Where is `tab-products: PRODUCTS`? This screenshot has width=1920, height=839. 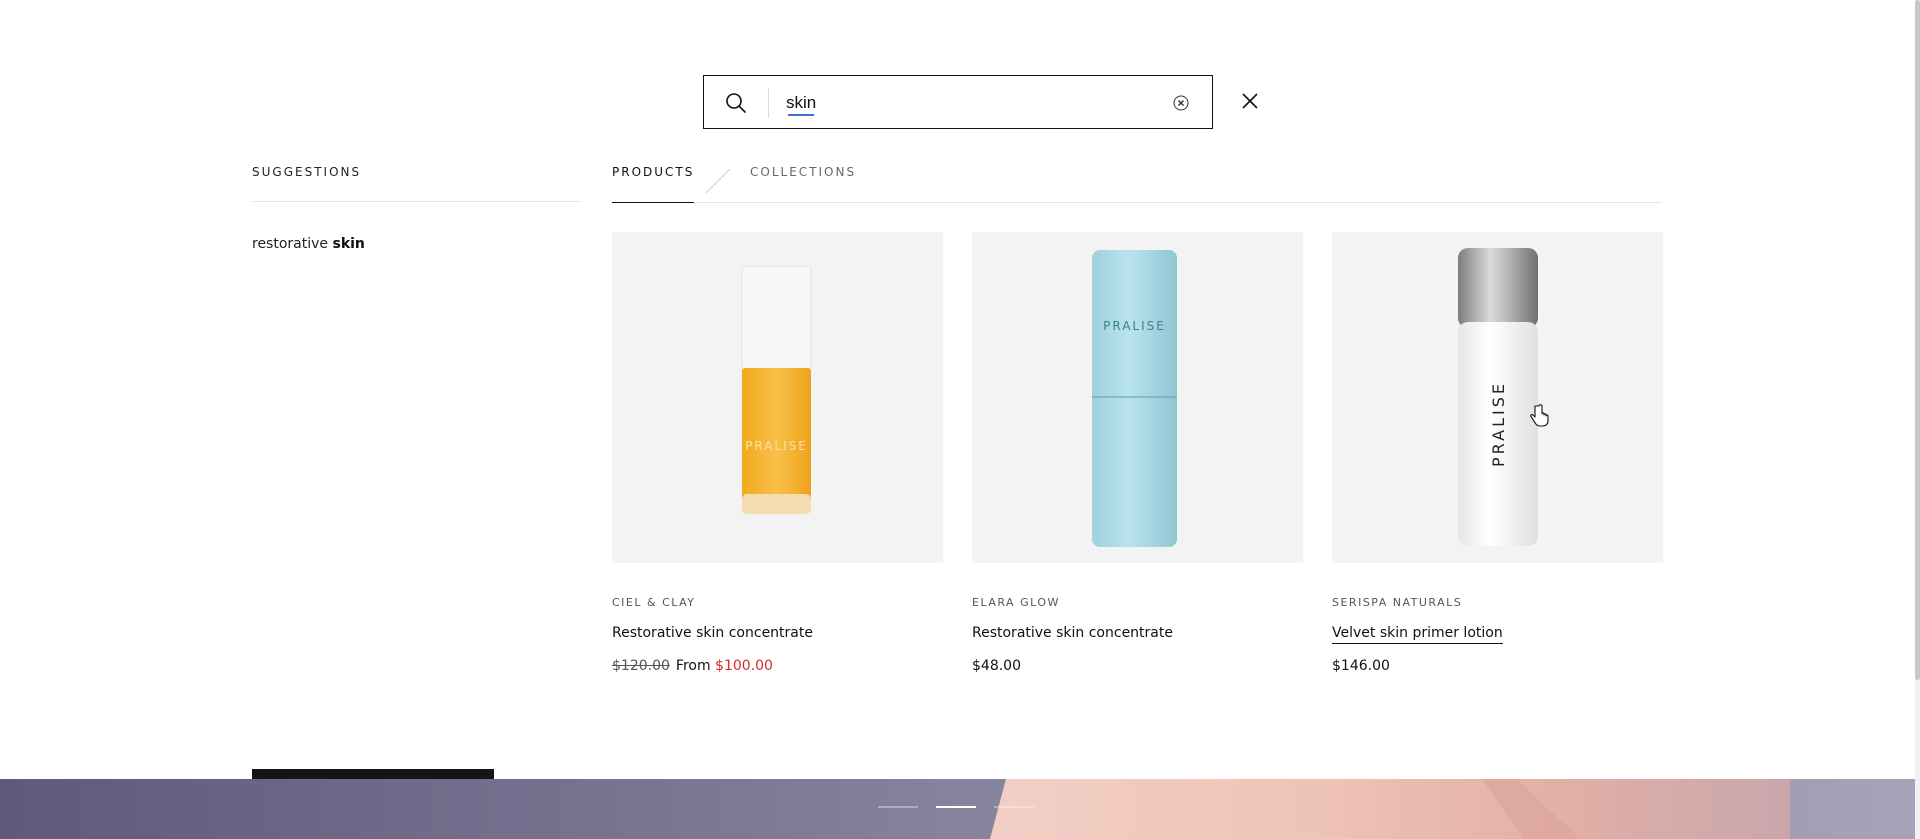
tab-products: PRODUCTS is located at coordinates (653, 184).